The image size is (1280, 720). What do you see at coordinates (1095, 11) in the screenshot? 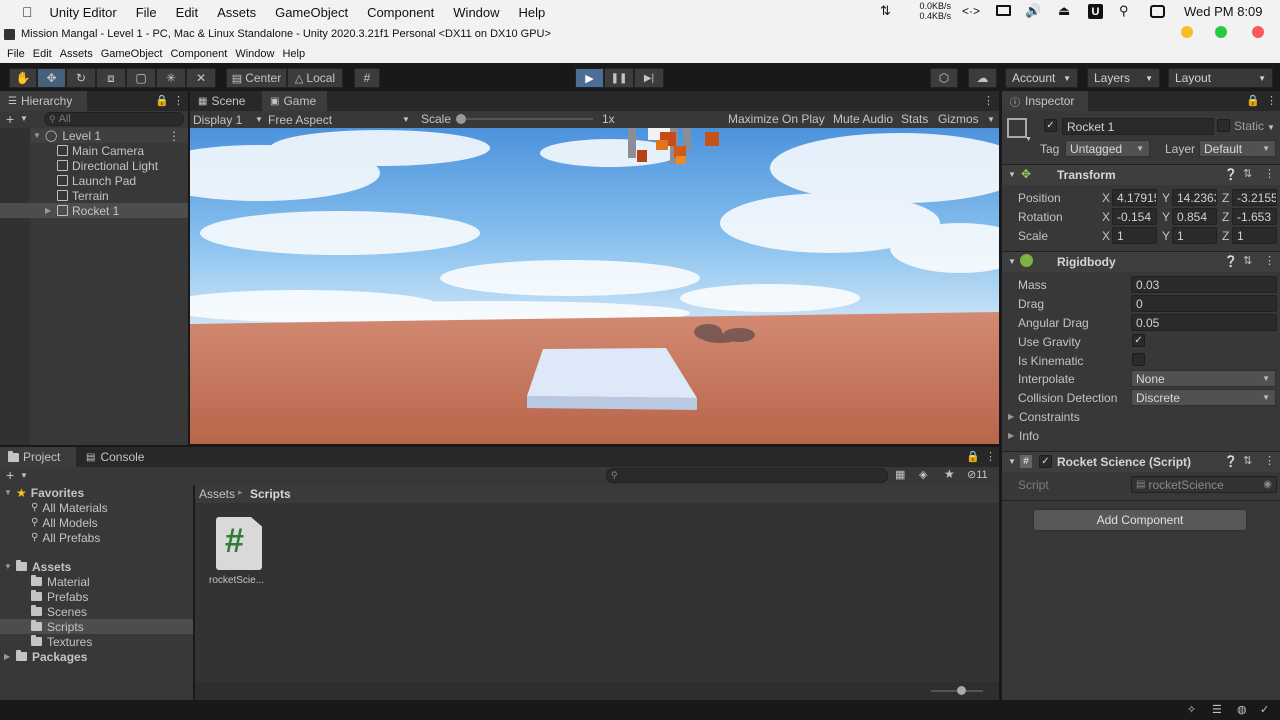
I see `unity-hub-icon: U` at bounding box center [1095, 11].